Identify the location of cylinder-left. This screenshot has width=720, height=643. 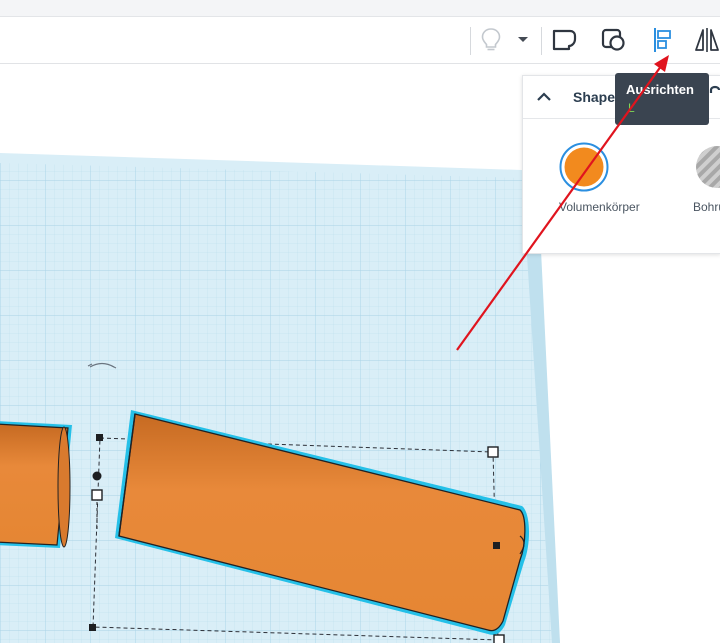
(36, 484).